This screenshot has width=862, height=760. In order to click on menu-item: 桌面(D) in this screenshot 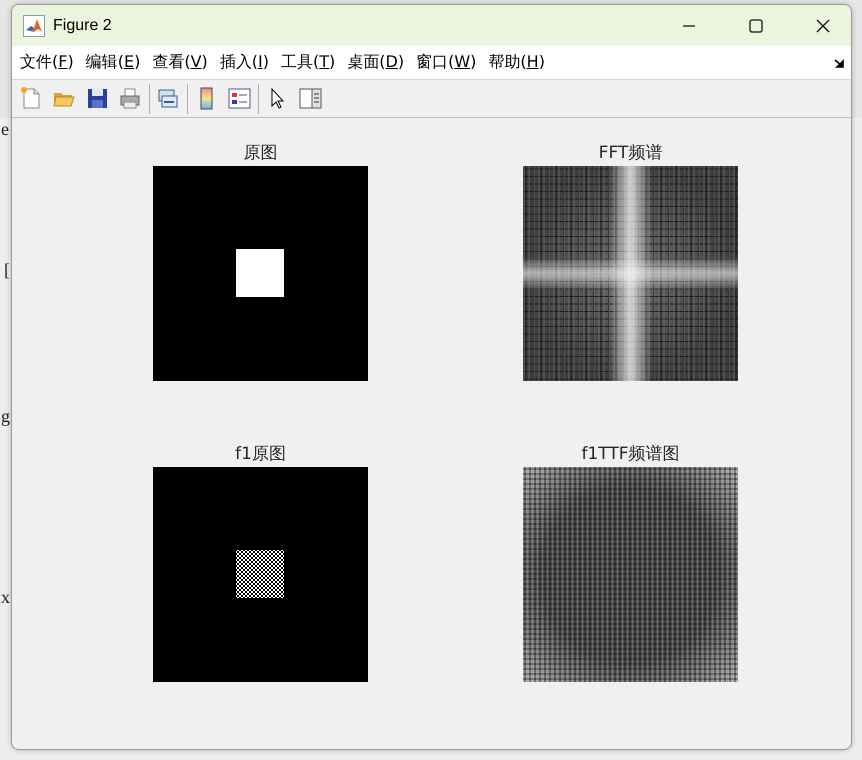, I will do `click(375, 62)`.